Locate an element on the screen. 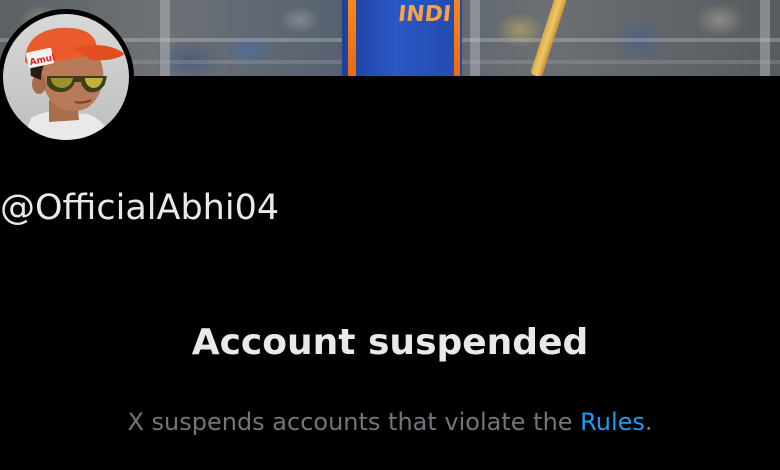 The height and width of the screenshot is (470, 780). avatar-portrait-illustration: Amul is located at coordinates (74, 83).